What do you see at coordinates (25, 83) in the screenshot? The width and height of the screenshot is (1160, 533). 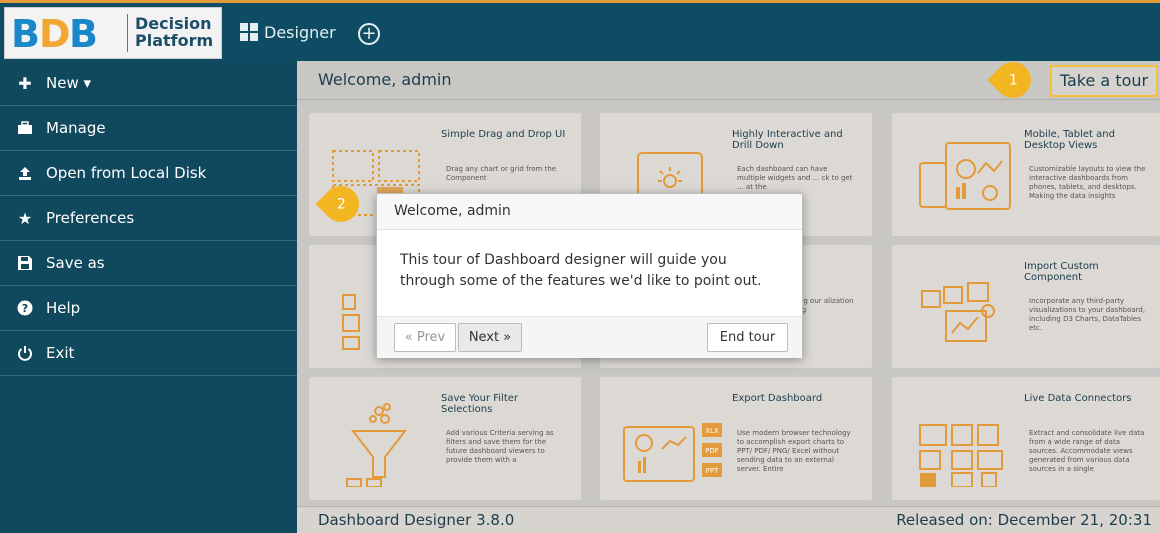 I see `plus-icon: ✚` at bounding box center [25, 83].